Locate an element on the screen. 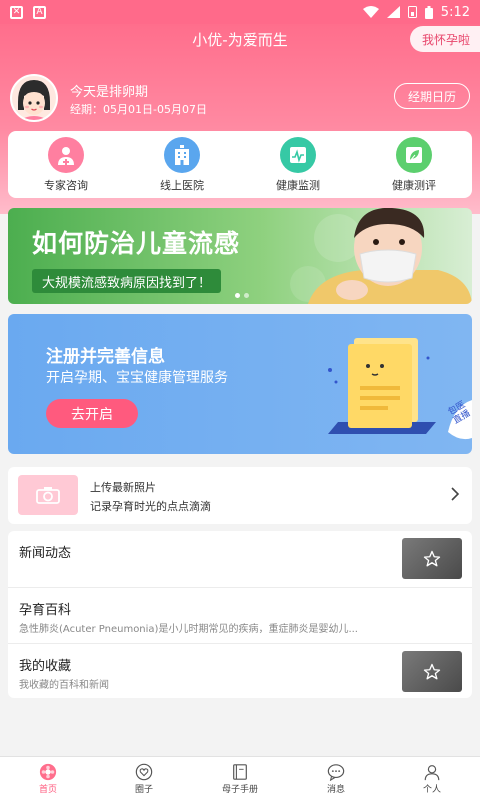  register-start-button: 去开启 is located at coordinates (92, 413).